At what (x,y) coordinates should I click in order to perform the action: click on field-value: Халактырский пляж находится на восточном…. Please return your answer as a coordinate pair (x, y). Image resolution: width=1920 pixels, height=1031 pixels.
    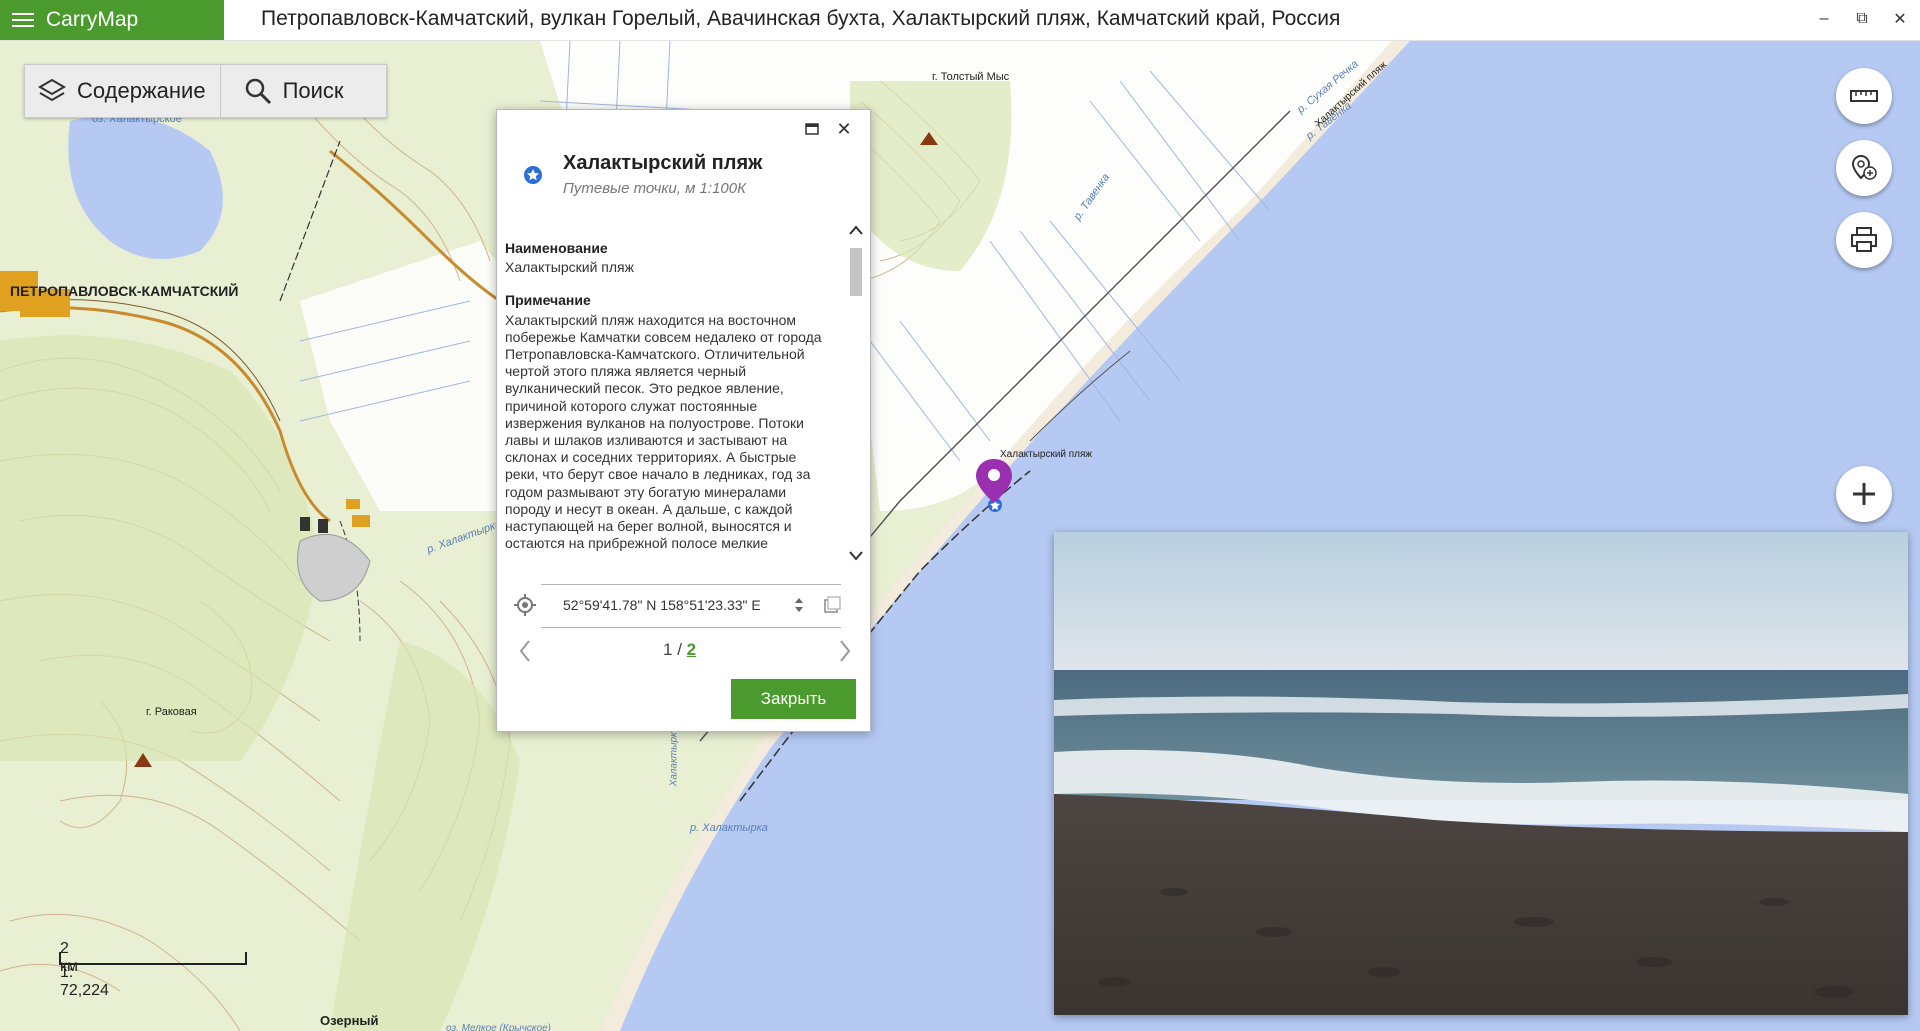
    Looking at the image, I should click on (663, 431).